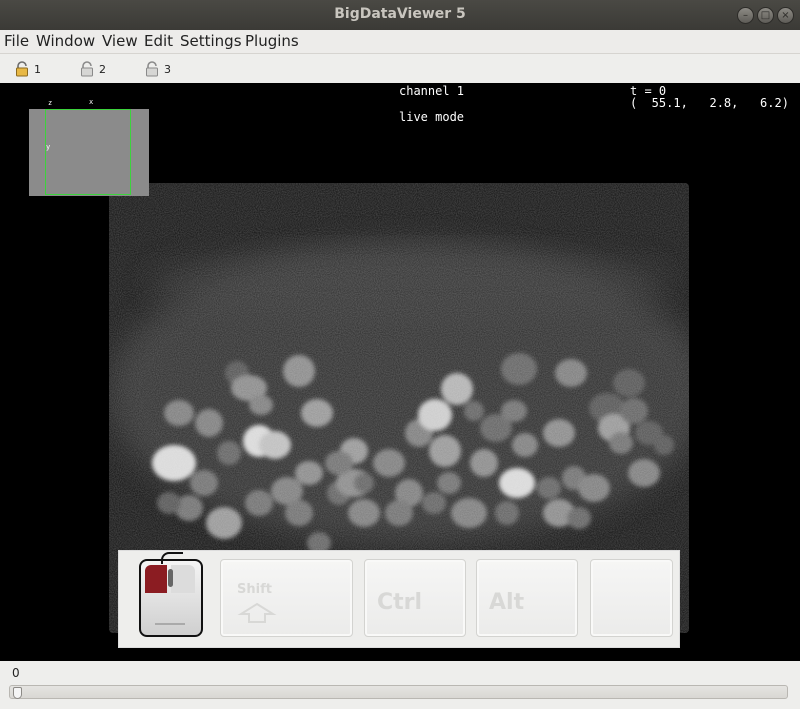 The image size is (800, 709). I want to click on ctrl-key: Ctrl, so click(415, 598).